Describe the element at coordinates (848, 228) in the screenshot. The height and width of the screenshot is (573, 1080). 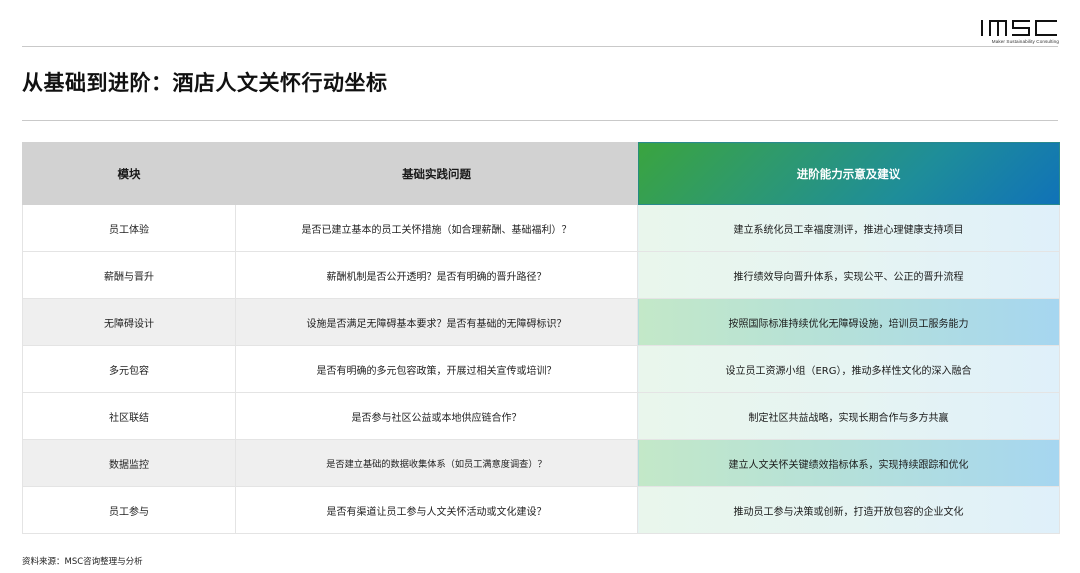
I see `advanced-cell: 建立系统化员工幸福度测评，推进心理健康支持项目` at that location.